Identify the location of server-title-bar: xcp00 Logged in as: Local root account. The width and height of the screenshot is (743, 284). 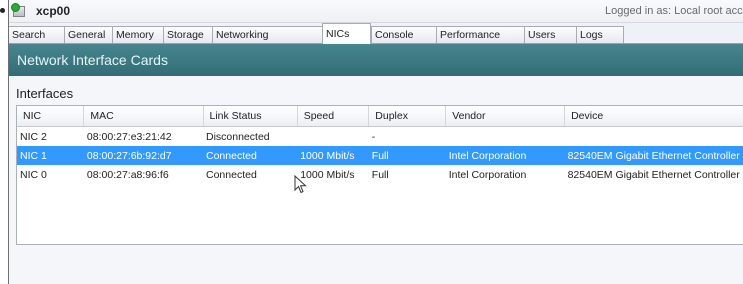
(376, 11).